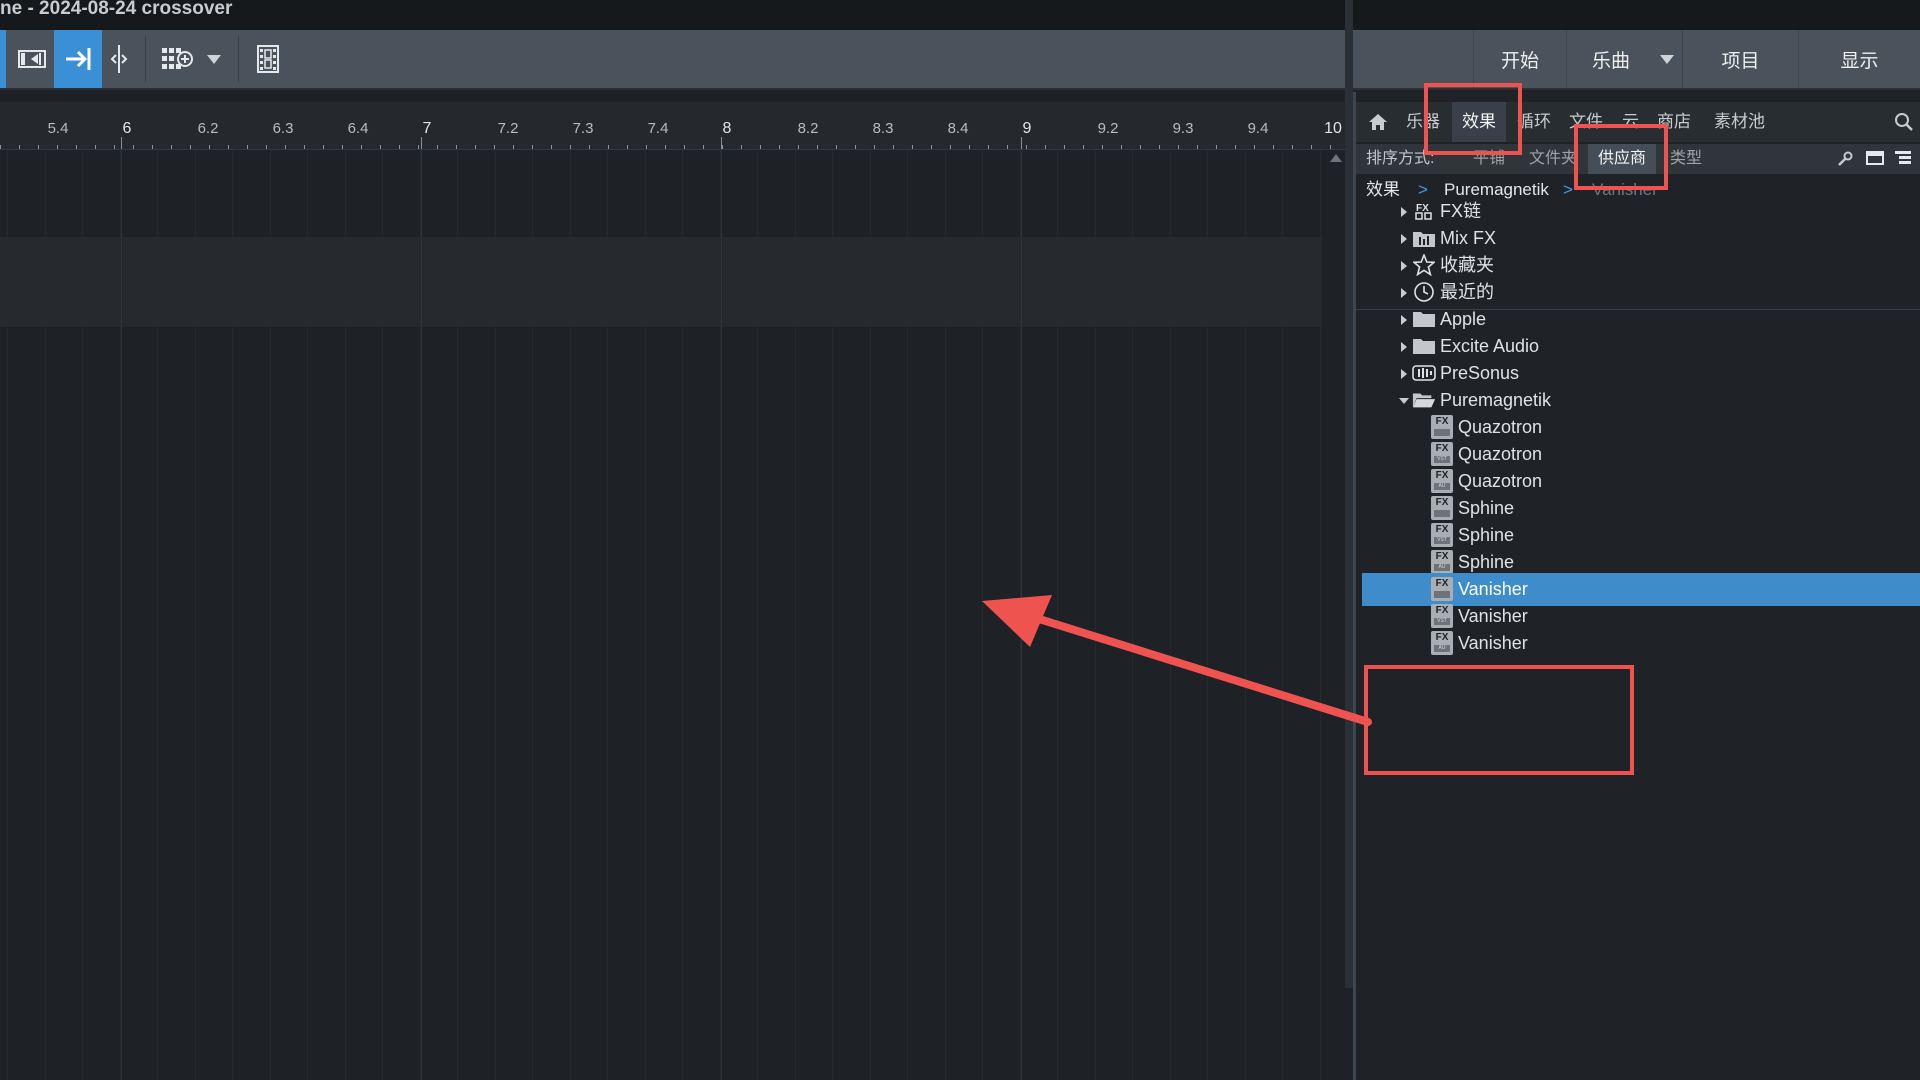  I want to click on track-lane, so click(661, 282).